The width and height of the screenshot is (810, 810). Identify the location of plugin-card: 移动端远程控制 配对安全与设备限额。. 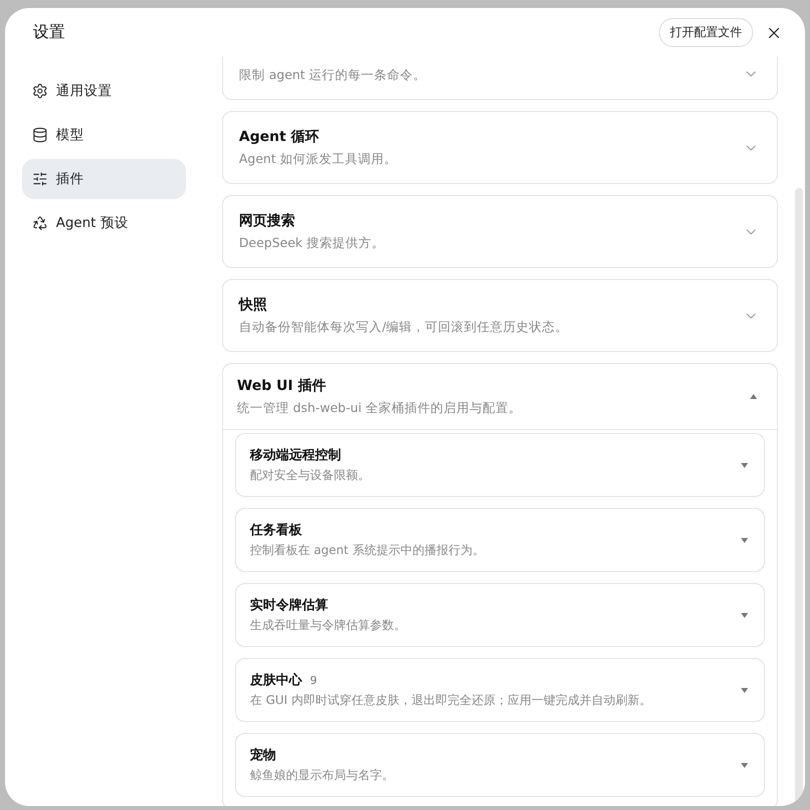
(500, 465).